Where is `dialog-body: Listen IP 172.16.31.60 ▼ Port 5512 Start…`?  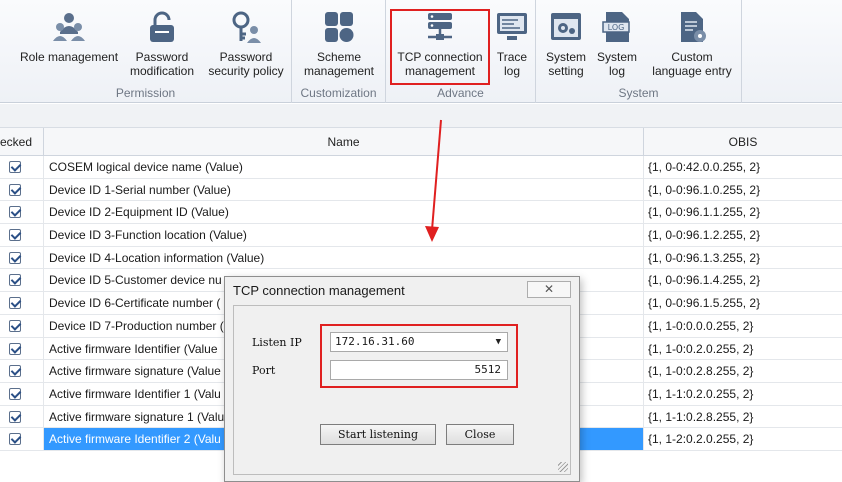 dialog-body: Listen IP 172.16.31.60 ▼ Port 5512 Start… is located at coordinates (402, 390).